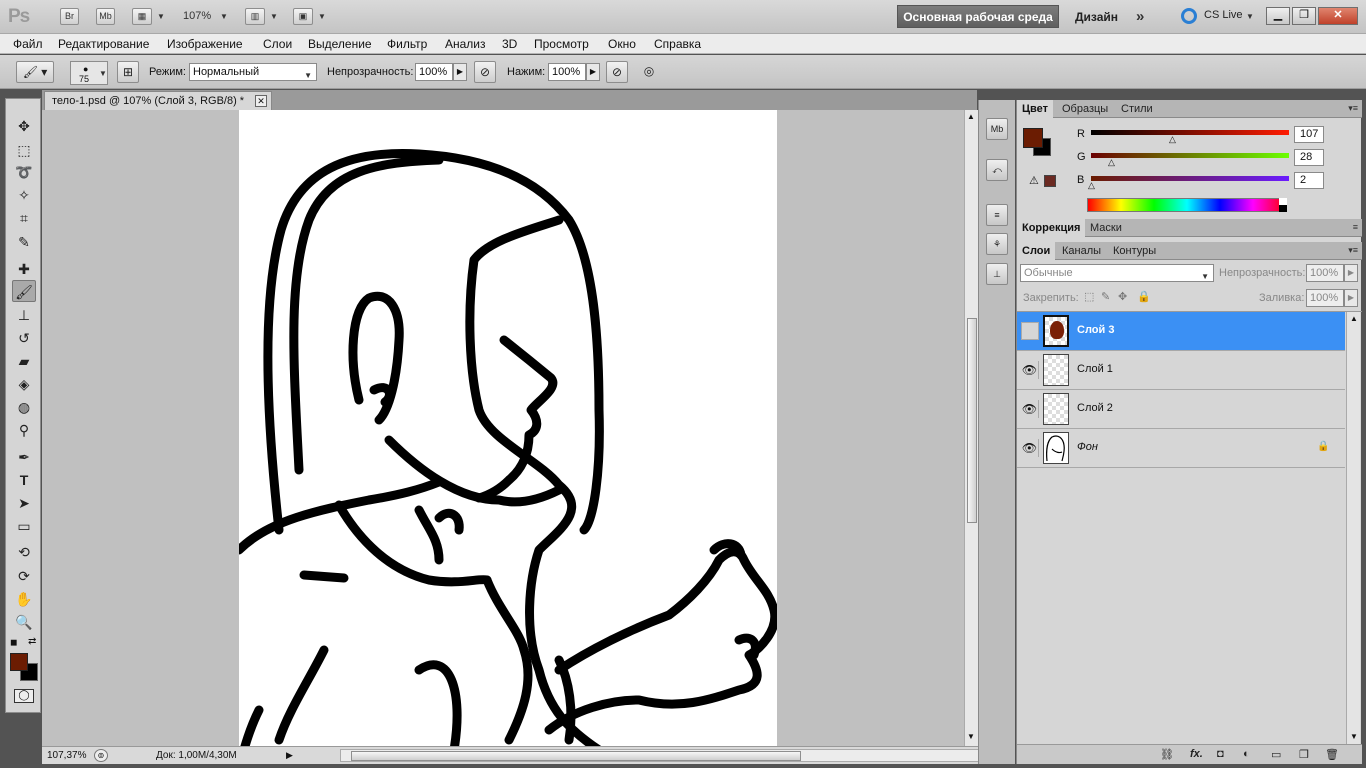 This screenshot has height=768, width=1366. What do you see at coordinates (24, 361) in the screenshot?
I see `eraser-tool: ▰` at bounding box center [24, 361].